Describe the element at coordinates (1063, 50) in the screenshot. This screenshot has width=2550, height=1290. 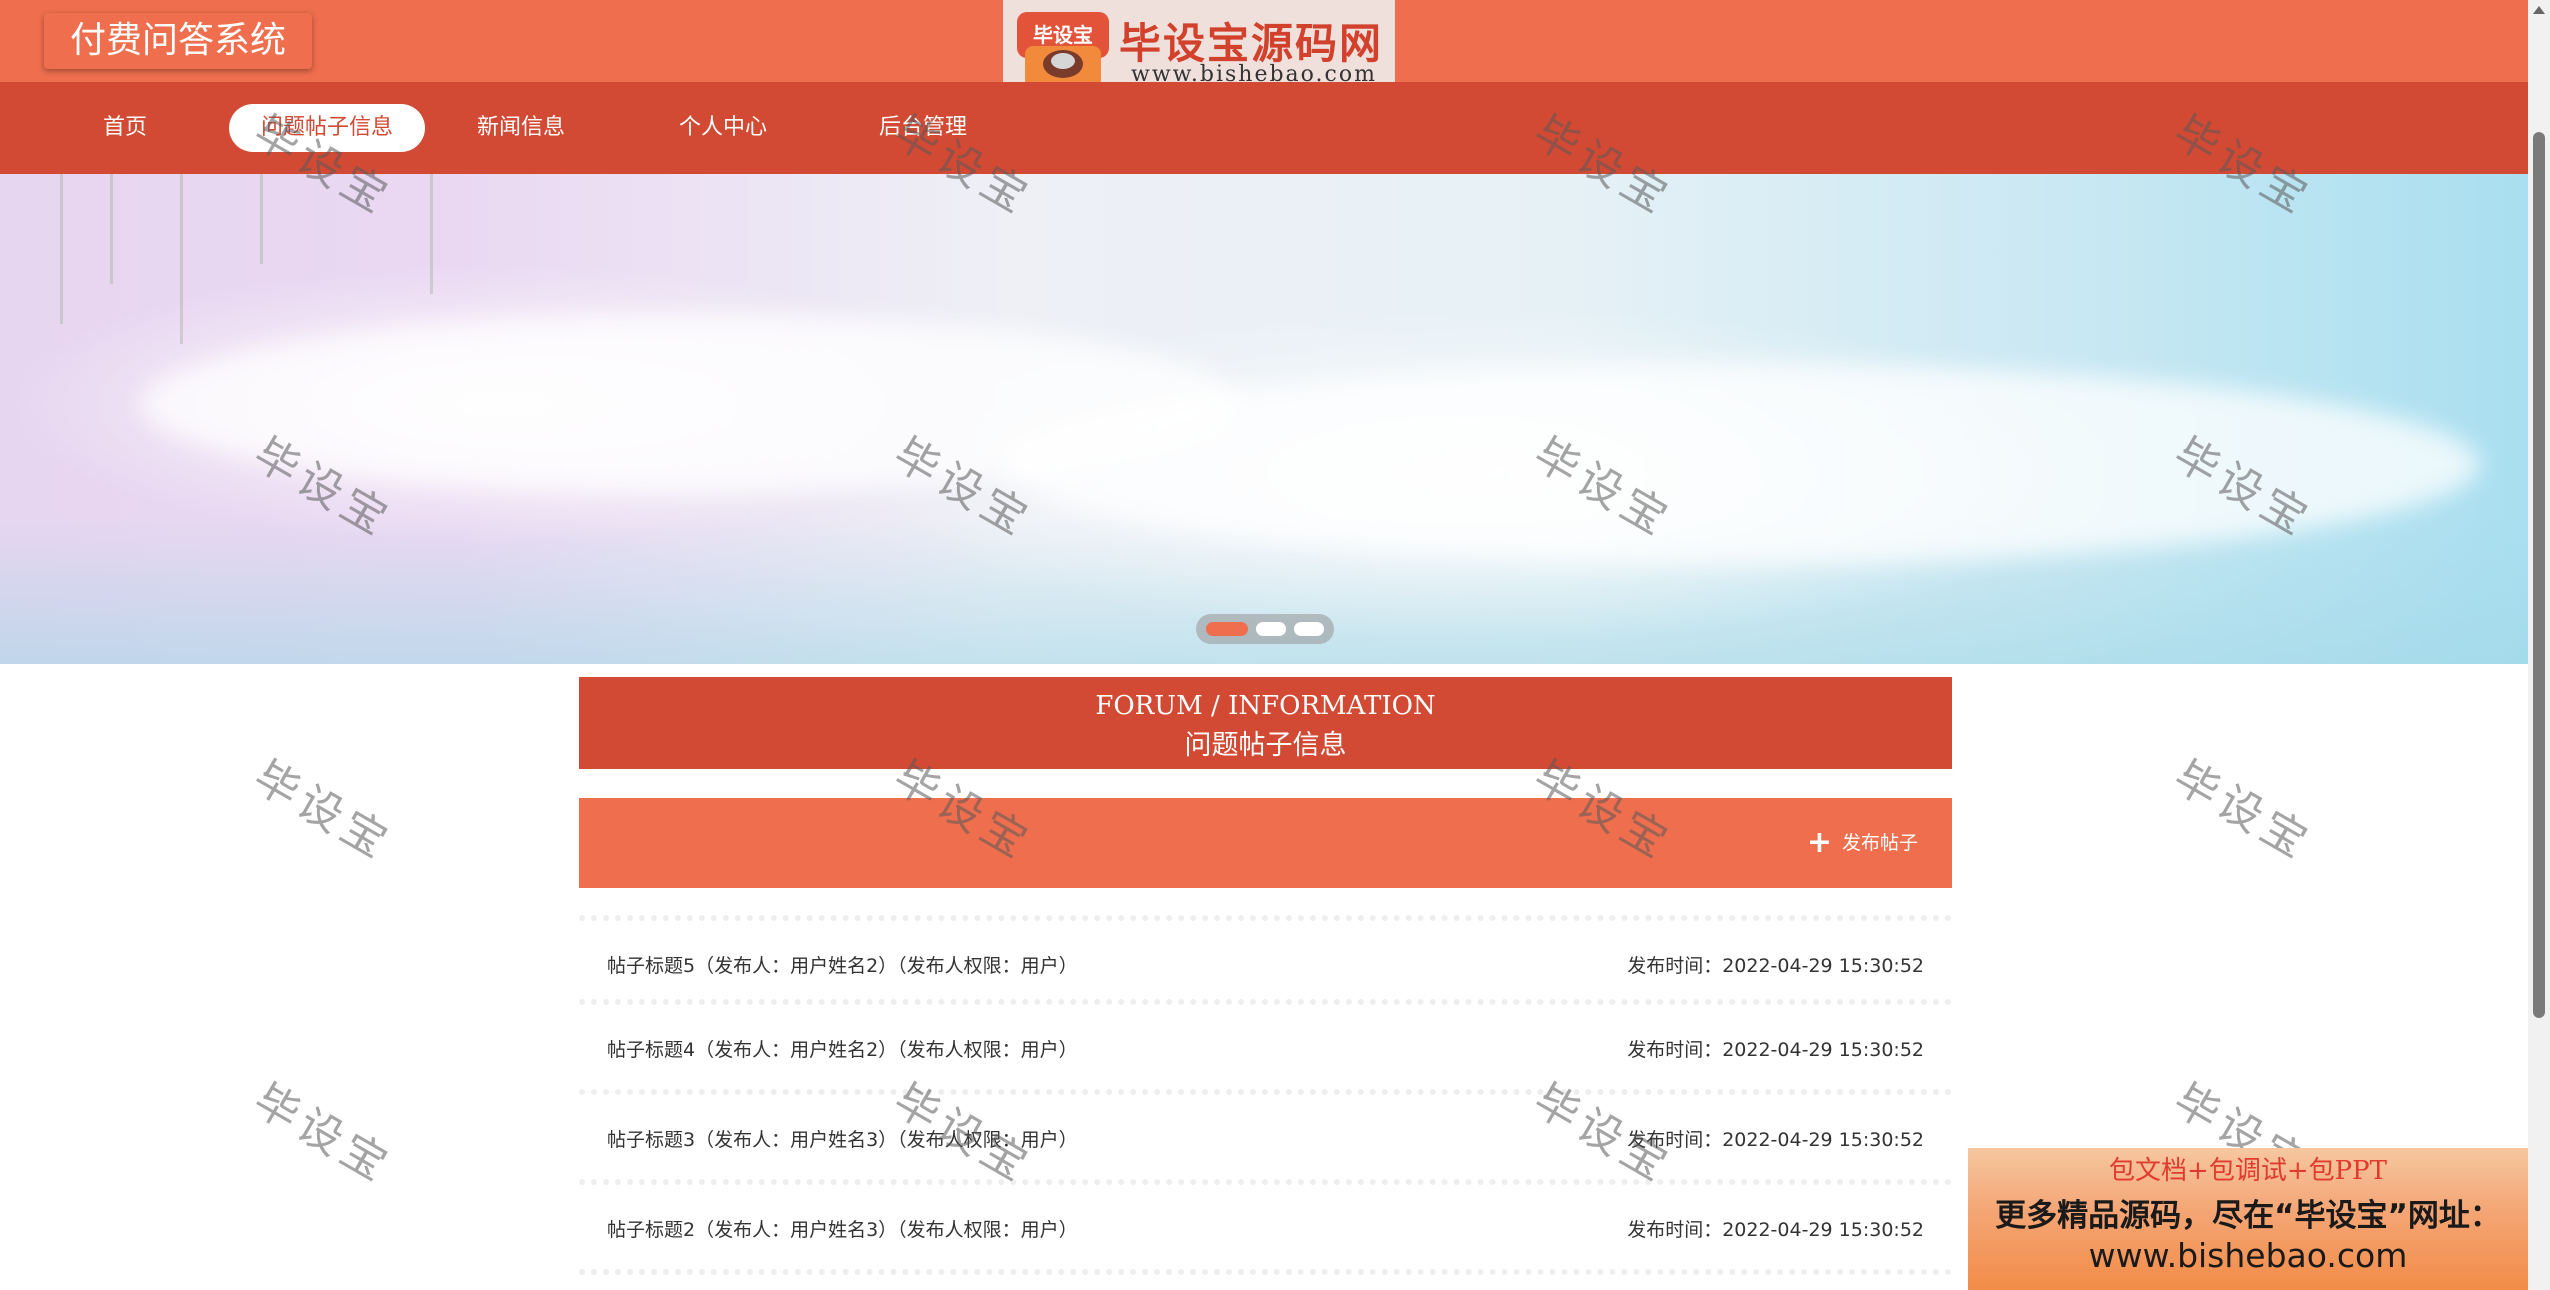
I see `treasure-chest-icon: 毕设宝` at that location.